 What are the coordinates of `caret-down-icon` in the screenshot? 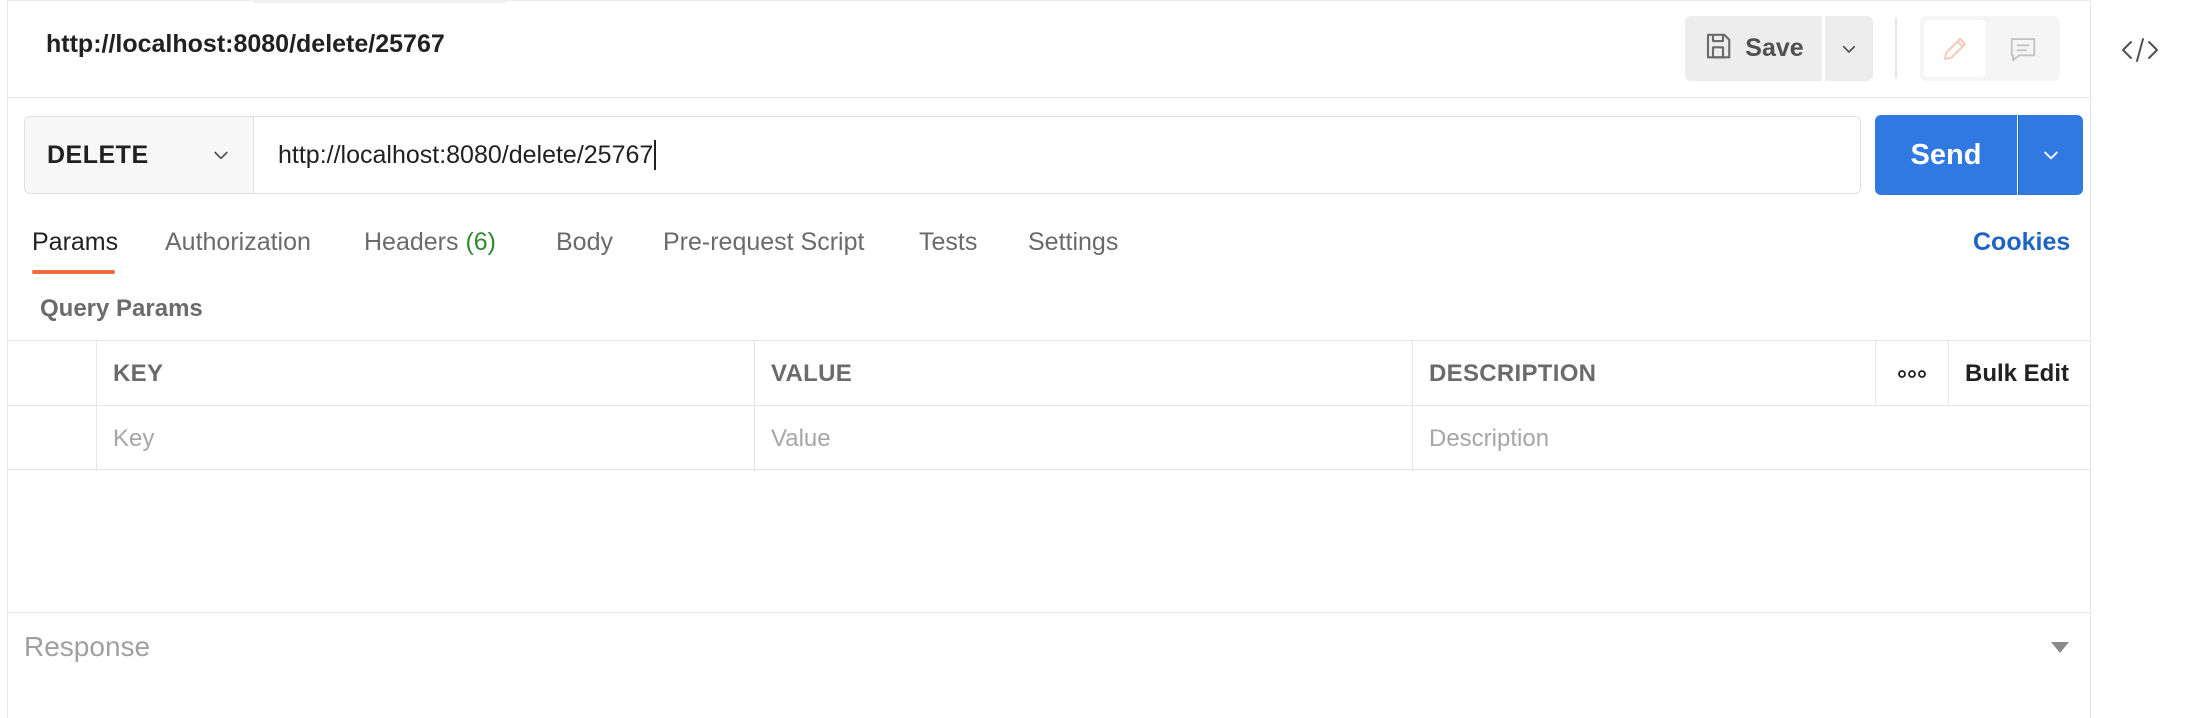 It's located at (2060, 647).